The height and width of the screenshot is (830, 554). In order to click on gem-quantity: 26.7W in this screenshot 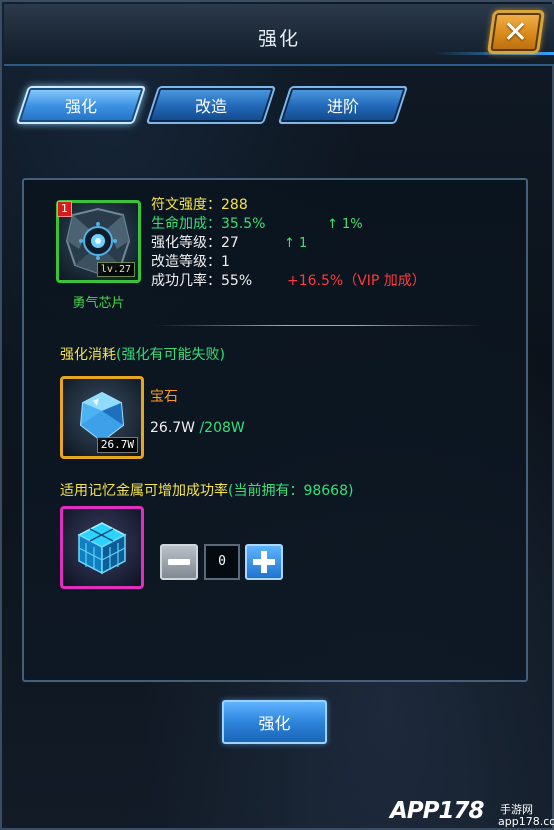, I will do `click(117, 445)`.